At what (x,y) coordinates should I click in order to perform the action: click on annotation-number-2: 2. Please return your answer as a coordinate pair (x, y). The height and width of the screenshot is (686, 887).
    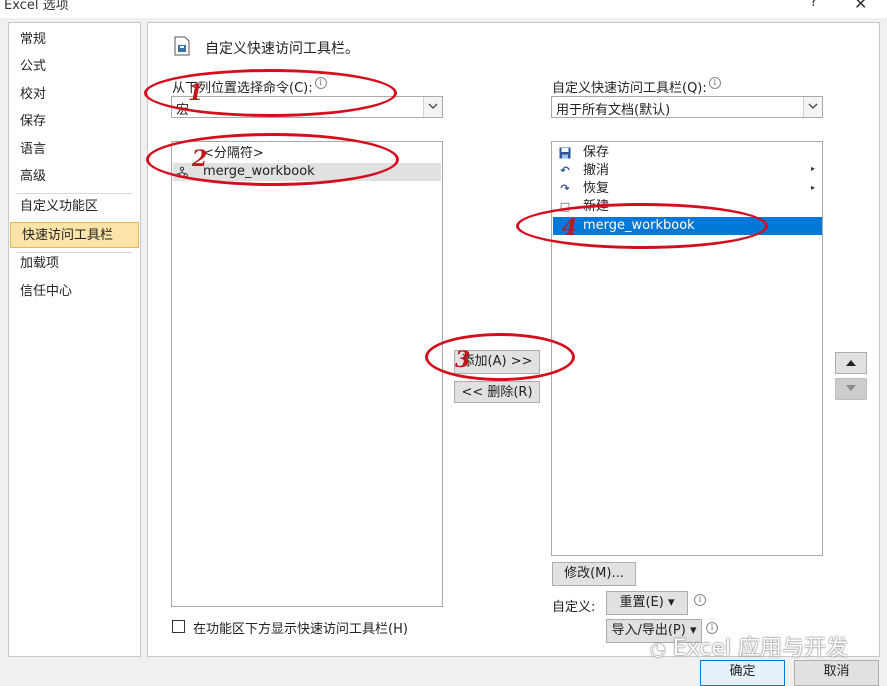
    Looking at the image, I should click on (200, 159).